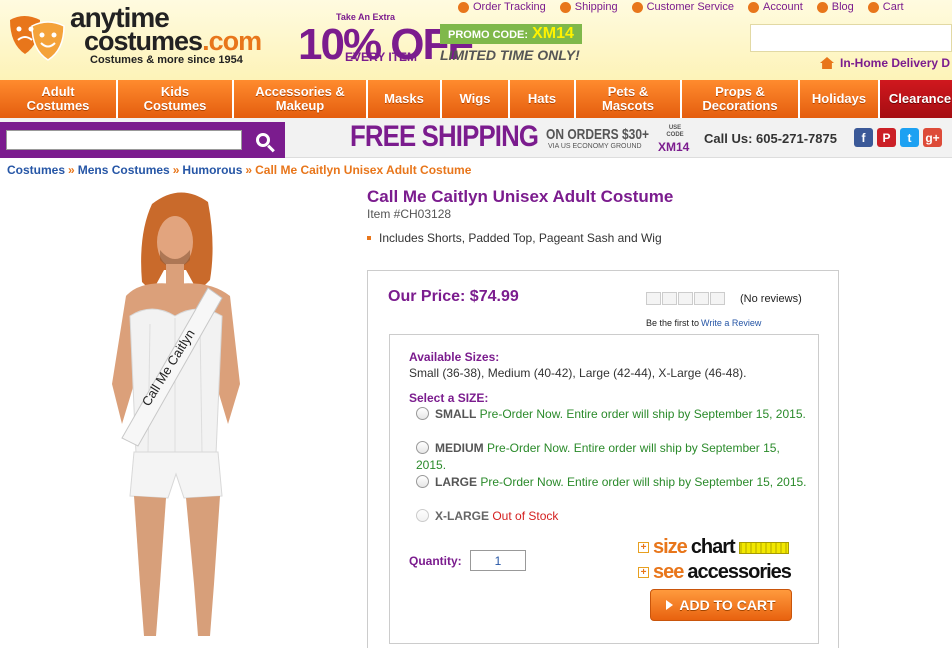 This screenshot has height=648, width=952. I want to click on radio-large, so click(422, 481).